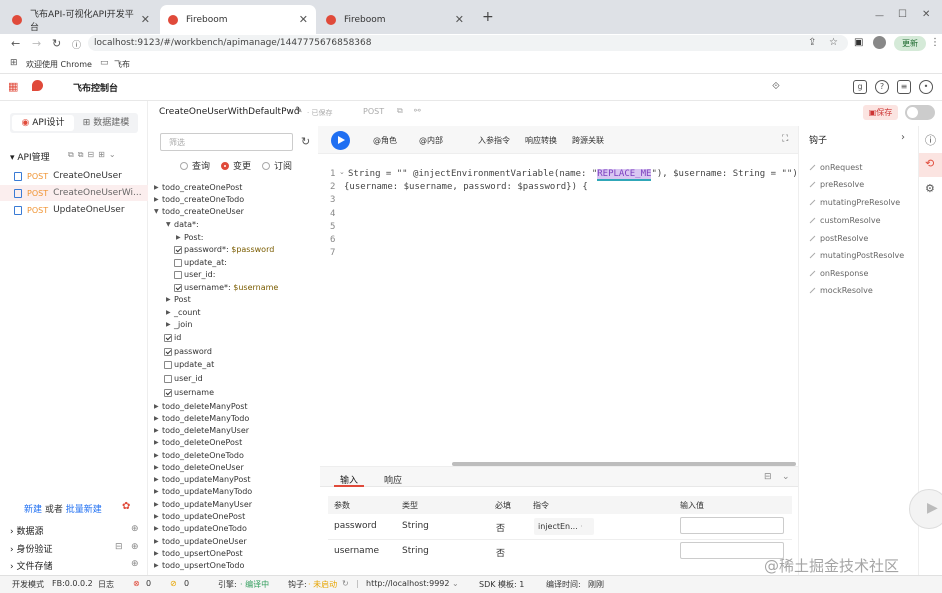 The width and height of the screenshot is (942, 593). What do you see at coordinates (201, 406) in the screenshot?
I see `tree-node: ▶ todo_deleteManyPost` at bounding box center [201, 406].